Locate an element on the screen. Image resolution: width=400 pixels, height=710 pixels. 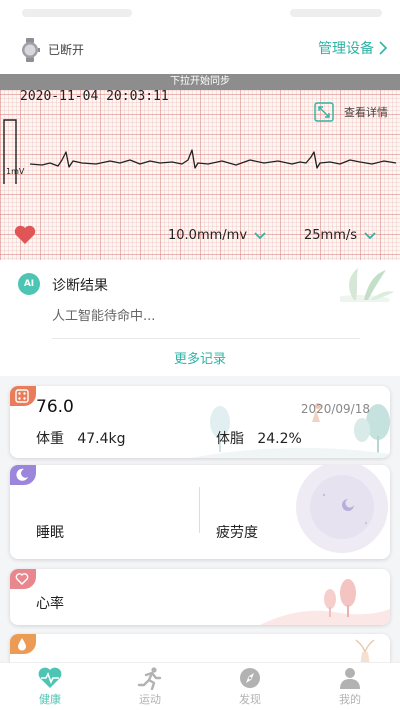
body-fat-metric: 体脂 24.2% is located at coordinates (259, 438).